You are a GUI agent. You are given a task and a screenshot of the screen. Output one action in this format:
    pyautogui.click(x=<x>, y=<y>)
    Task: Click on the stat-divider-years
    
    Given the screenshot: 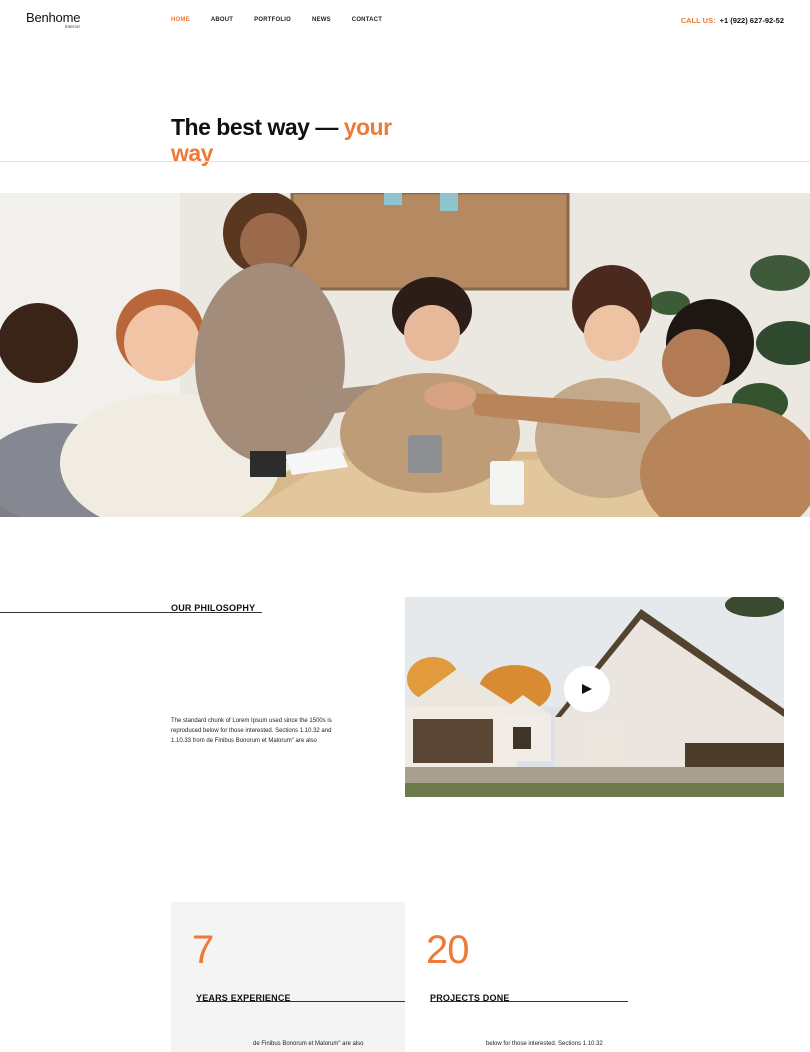 What is the action you would take?
    pyautogui.click(x=300, y=1001)
    